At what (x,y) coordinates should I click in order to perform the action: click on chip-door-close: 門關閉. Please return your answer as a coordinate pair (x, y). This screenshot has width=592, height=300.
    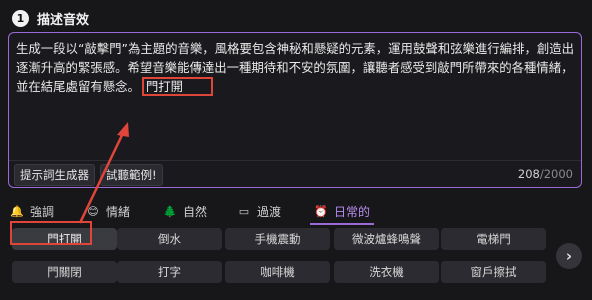
    Looking at the image, I should click on (64, 272).